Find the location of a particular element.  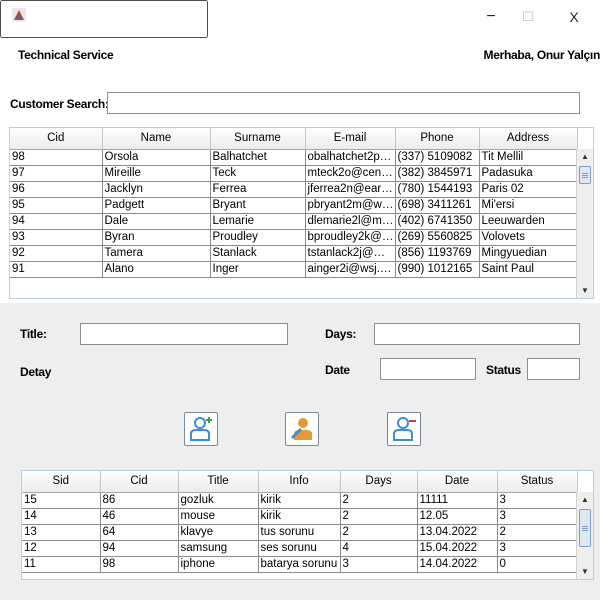

table-cell: 0 is located at coordinates (537, 564).